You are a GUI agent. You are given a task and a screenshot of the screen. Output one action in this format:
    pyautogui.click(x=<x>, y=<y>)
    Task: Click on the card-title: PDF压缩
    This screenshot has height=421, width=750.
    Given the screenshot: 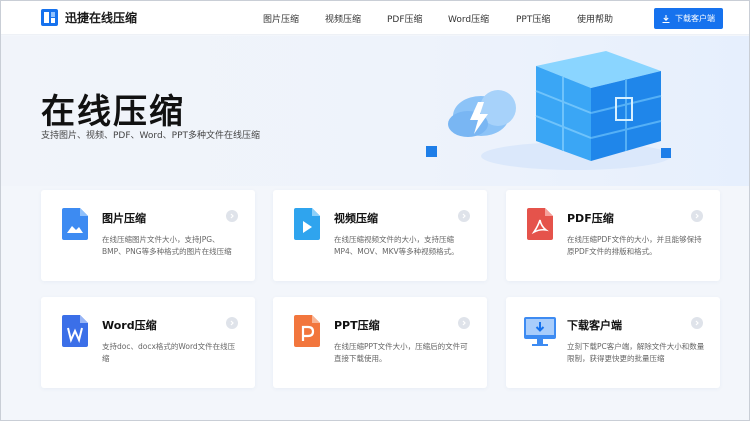 What is the action you would take?
    pyautogui.click(x=590, y=218)
    